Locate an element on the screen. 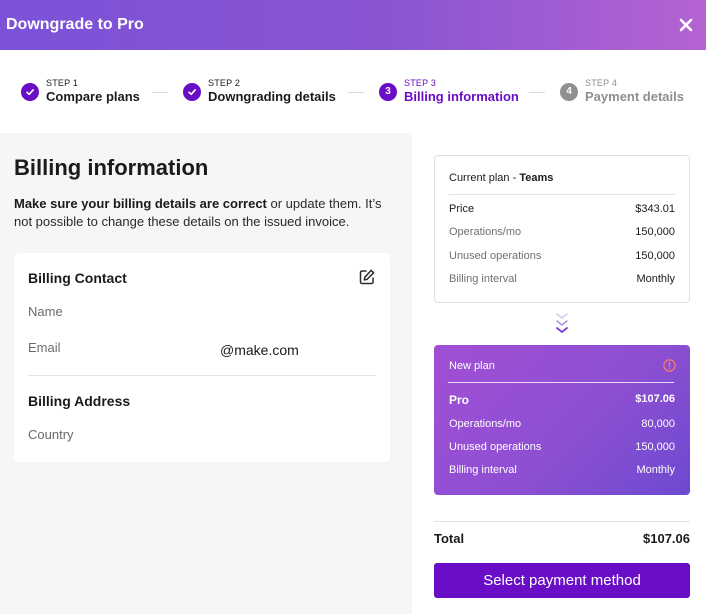  step-number: 4 is located at coordinates (569, 91).